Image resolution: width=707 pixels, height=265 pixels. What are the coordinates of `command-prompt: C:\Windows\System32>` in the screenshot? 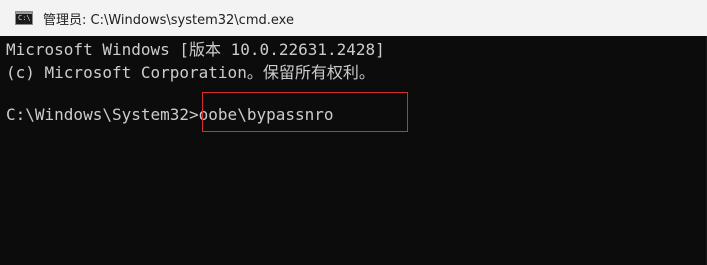 It's located at (102, 114).